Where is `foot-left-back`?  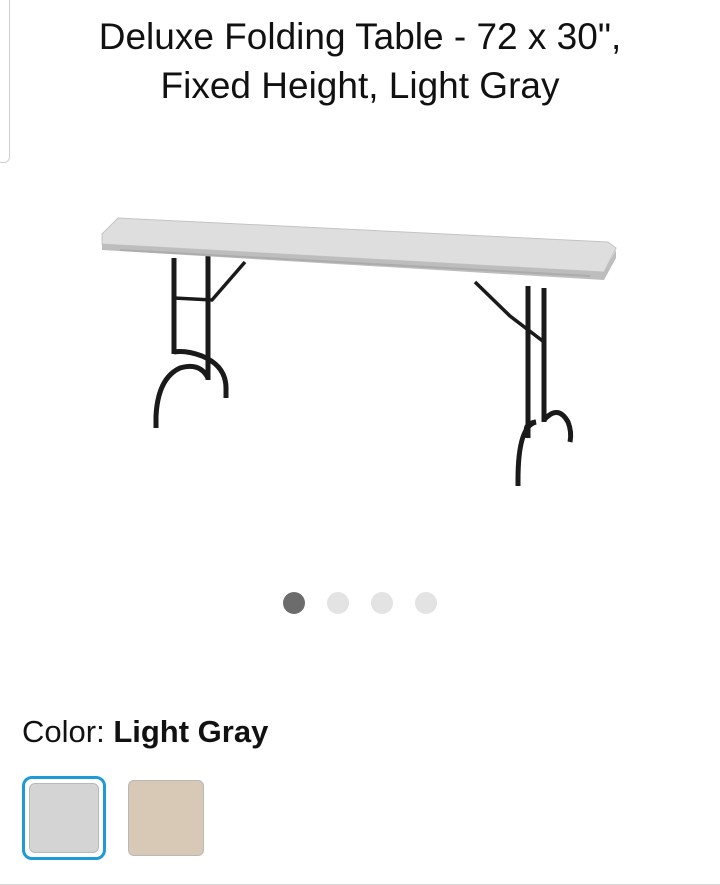
foot-left-back is located at coordinates (201, 373).